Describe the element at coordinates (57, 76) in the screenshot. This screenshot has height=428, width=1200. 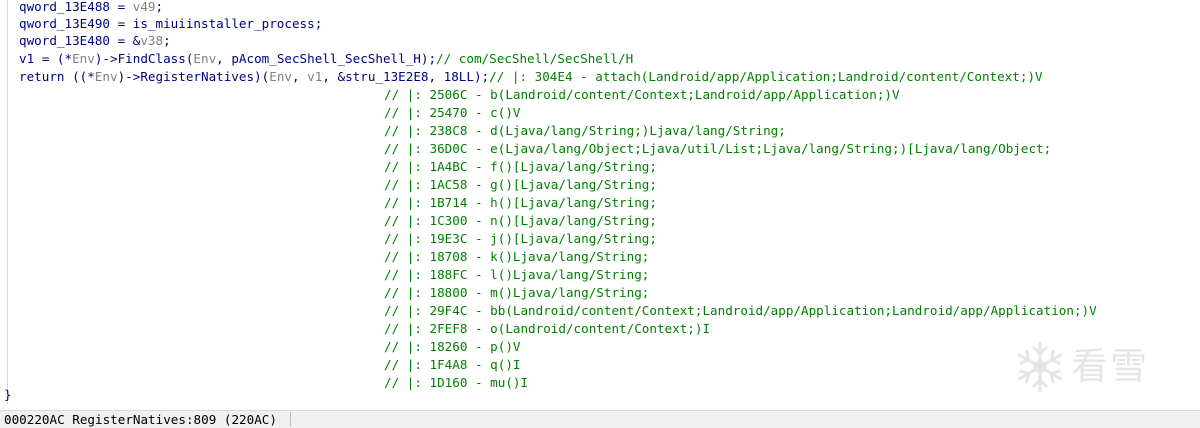
I see `code-text: return ((*` at that location.